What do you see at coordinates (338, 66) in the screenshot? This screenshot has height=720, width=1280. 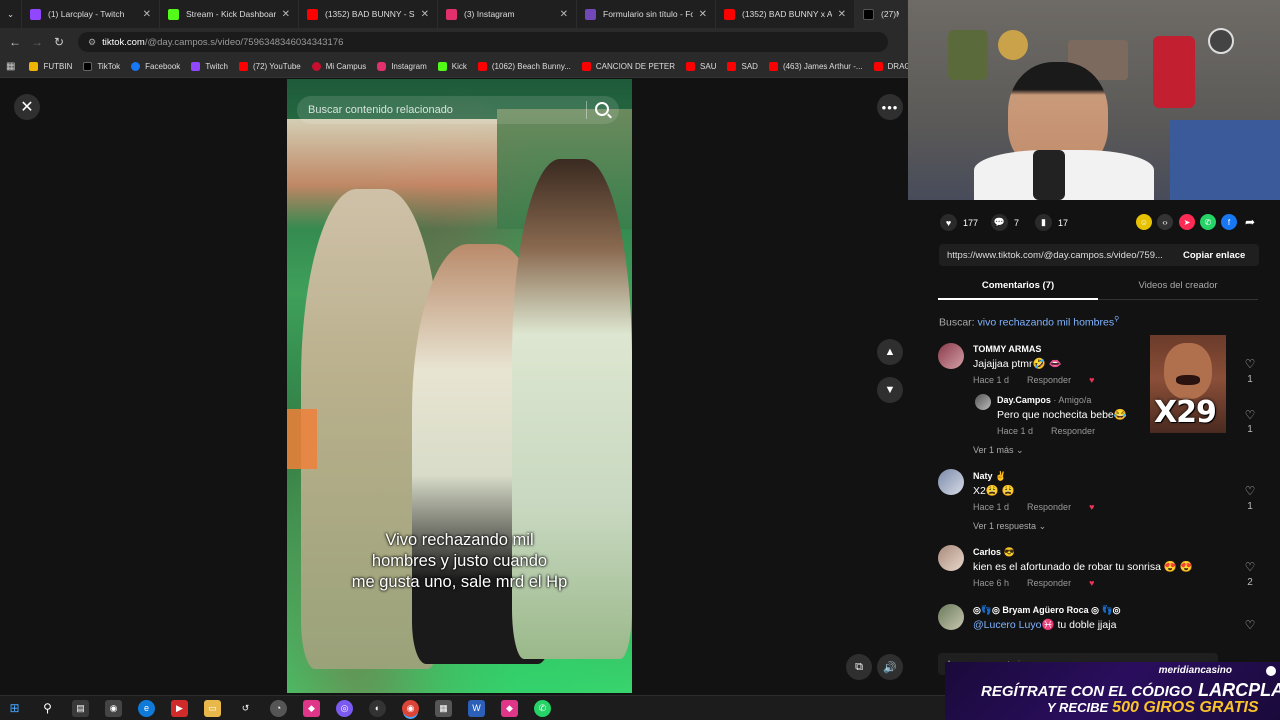 I see `bookmark: Mi Campus` at bounding box center [338, 66].